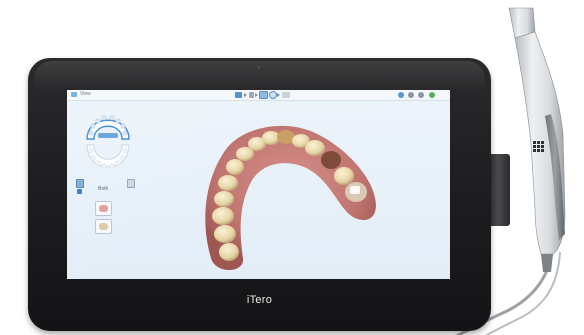 The width and height of the screenshot is (584, 335). Describe the element at coordinates (259, 300) in the screenshot. I see `brand-logo: iTero` at that location.